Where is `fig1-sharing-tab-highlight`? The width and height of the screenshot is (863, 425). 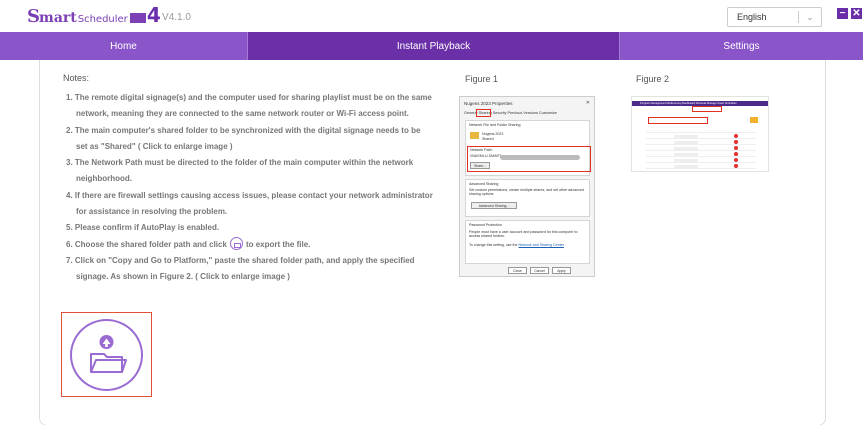 fig1-sharing-tab-highlight is located at coordinates (483, 113).